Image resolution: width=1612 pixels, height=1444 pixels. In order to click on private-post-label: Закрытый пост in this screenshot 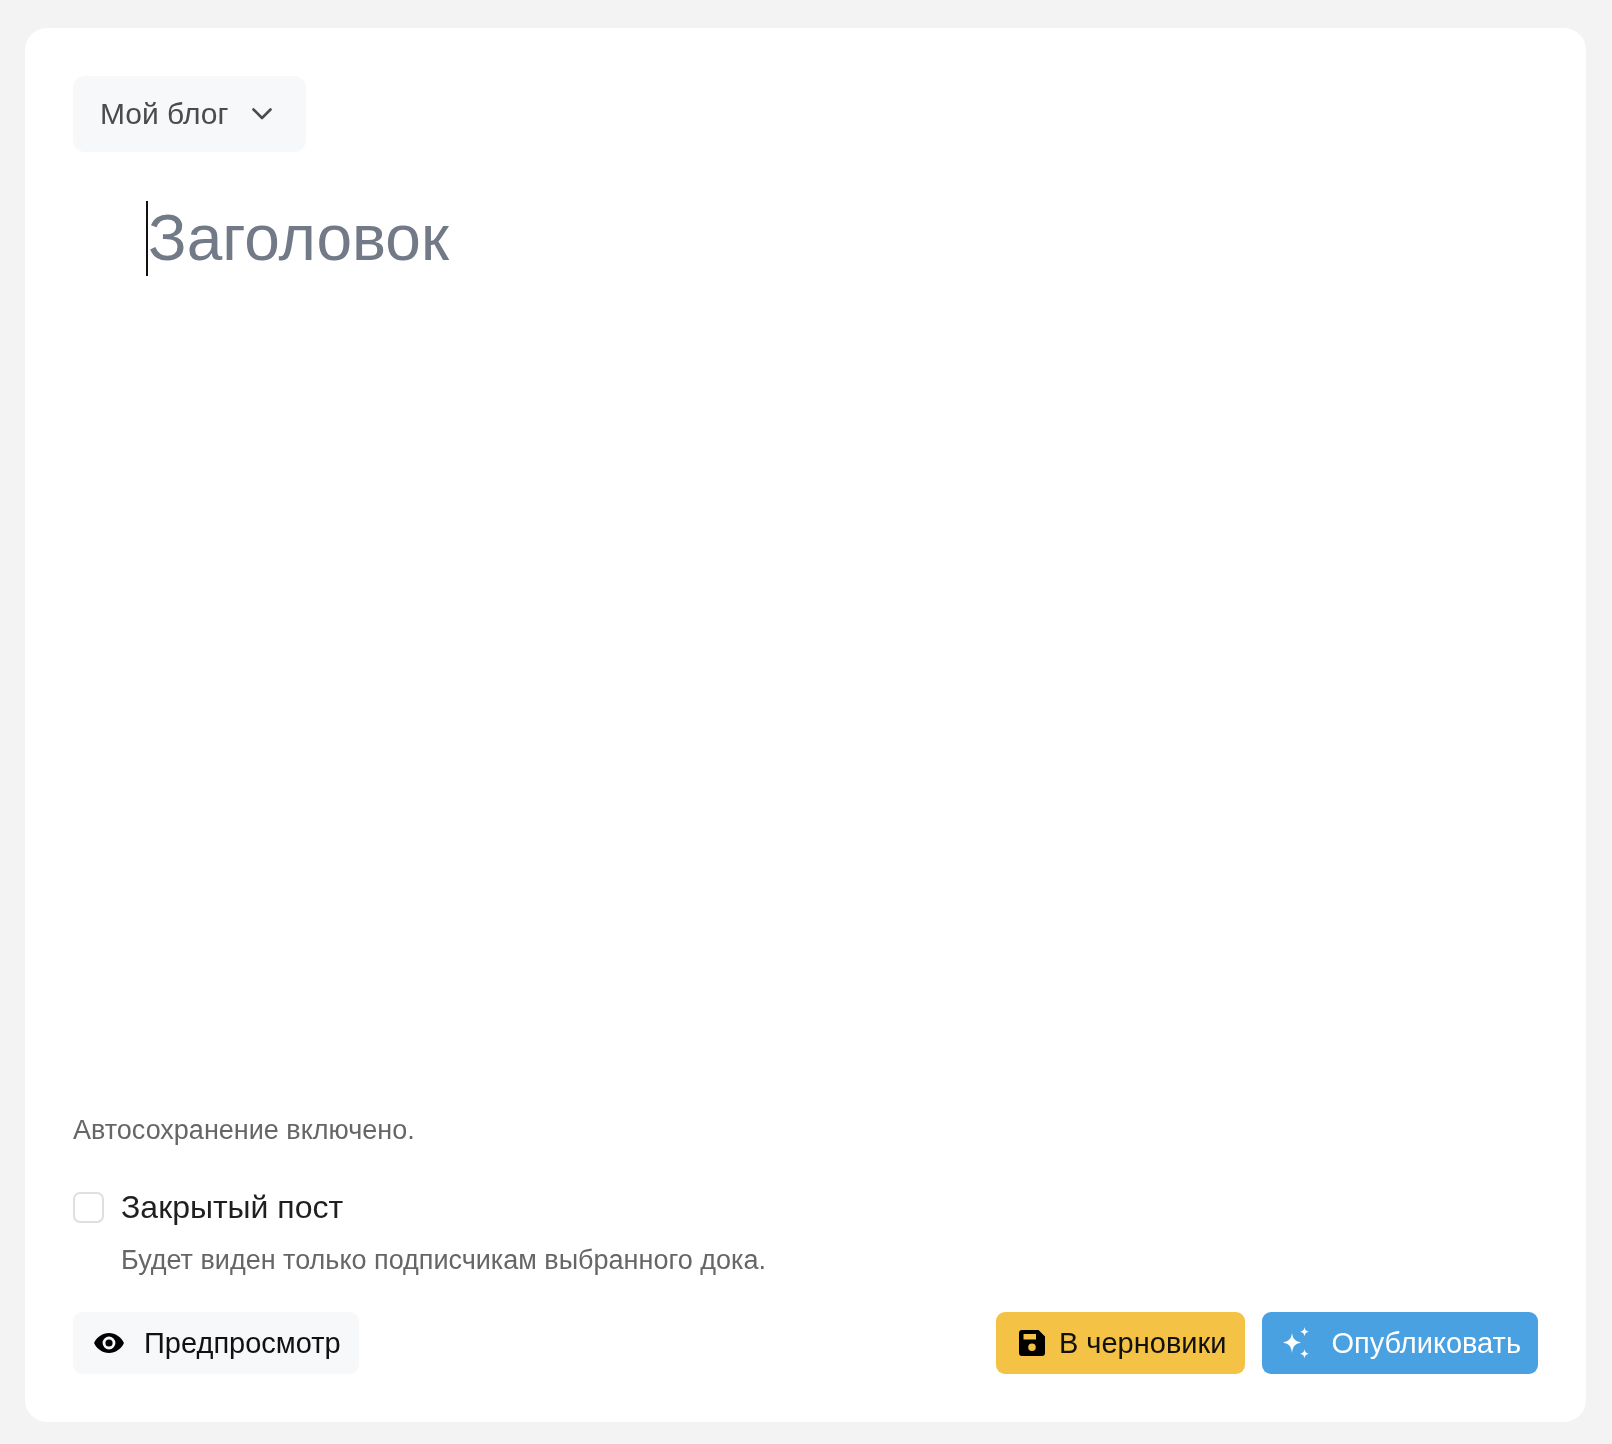, I will do `click(232, 1207)`.